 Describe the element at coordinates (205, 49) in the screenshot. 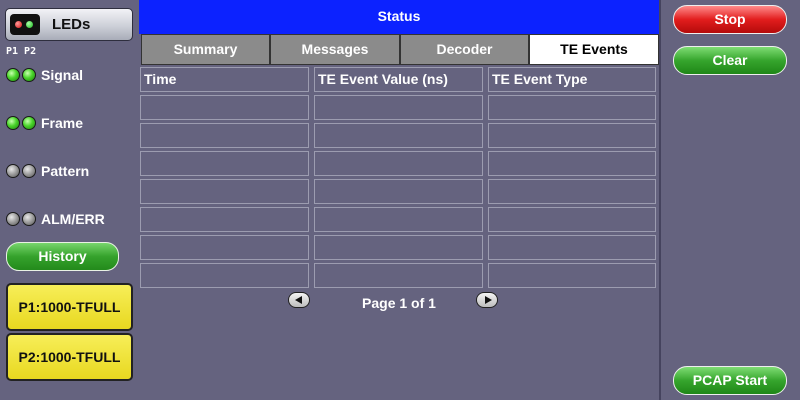

I see `tab-summary: Summary` at that location.